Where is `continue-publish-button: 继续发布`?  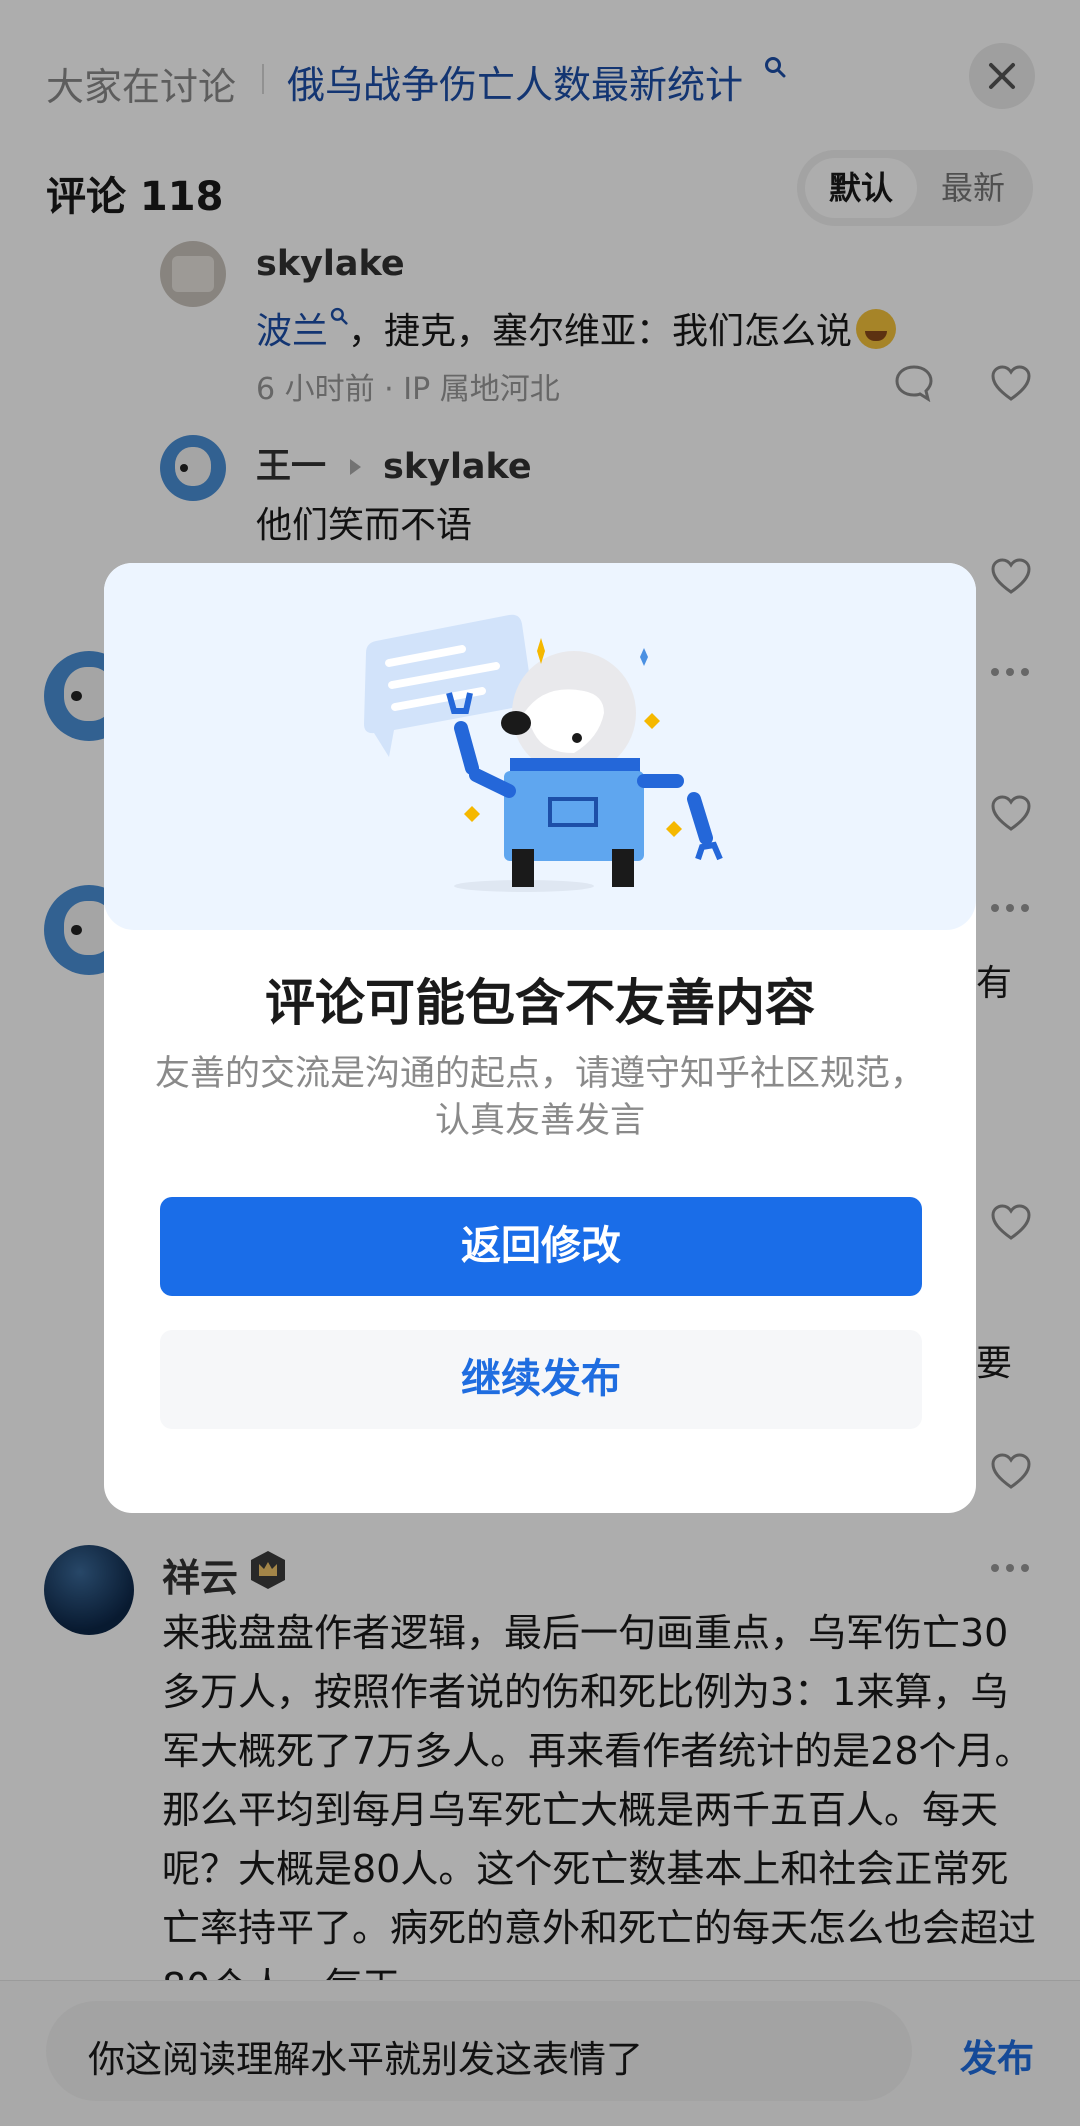
continue-publish-button: 继续发布 is located at coordinates (541, 1379).